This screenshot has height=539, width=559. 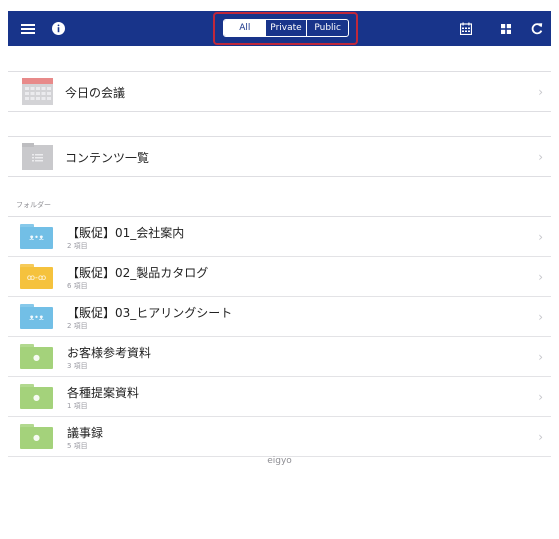 I want to click on segment-public: Public, so click(x=327, y=28).